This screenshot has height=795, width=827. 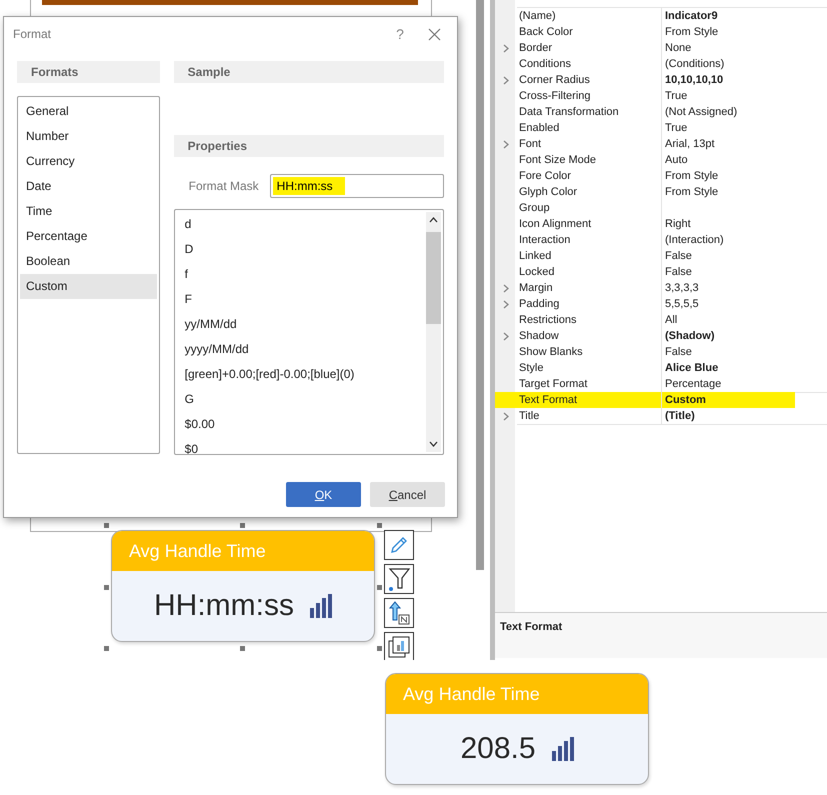 What do you see at coordinates (589, 16) in the screenshot?
I see `property-name: (Name)` at bounding box center [589, 16].